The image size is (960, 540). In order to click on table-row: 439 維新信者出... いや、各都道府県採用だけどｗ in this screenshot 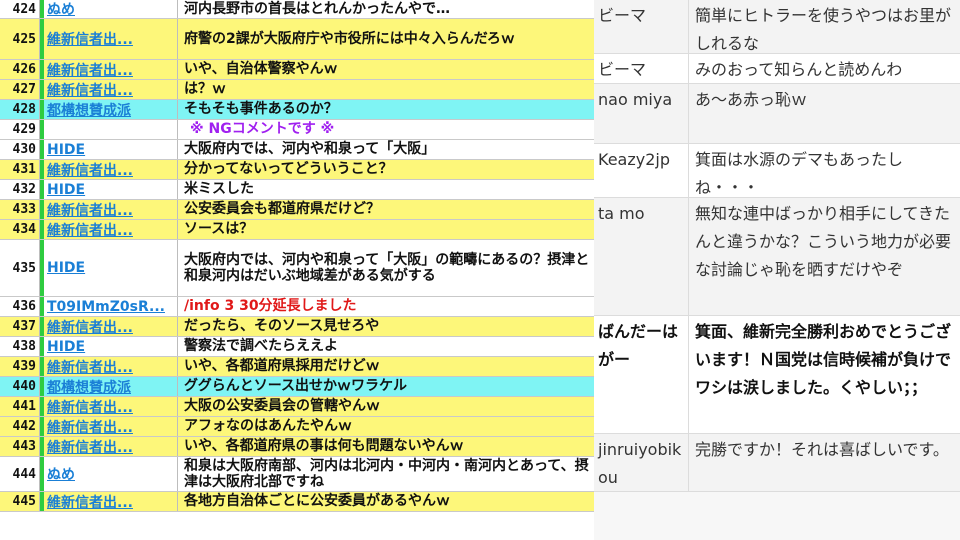, I will do `click(297, 367)`.